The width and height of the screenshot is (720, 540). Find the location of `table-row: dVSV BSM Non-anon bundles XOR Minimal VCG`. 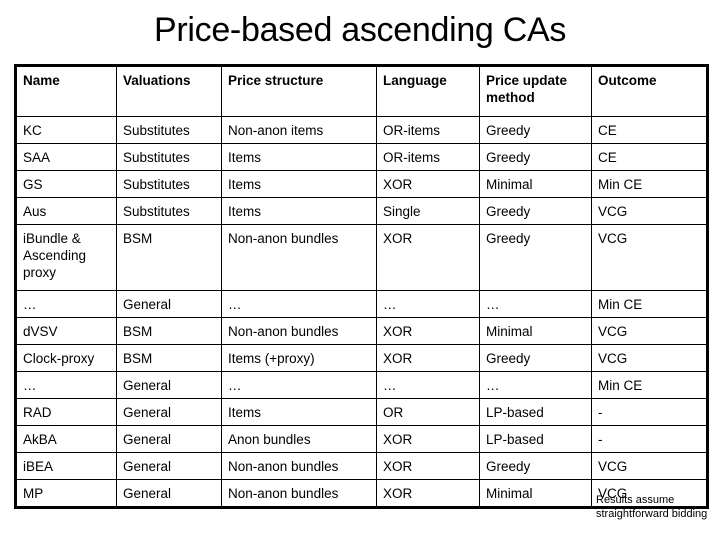

table-row: dVSV BSM Non-anon bundles XOR Minimal VCG is located at coordinates (361, 331).